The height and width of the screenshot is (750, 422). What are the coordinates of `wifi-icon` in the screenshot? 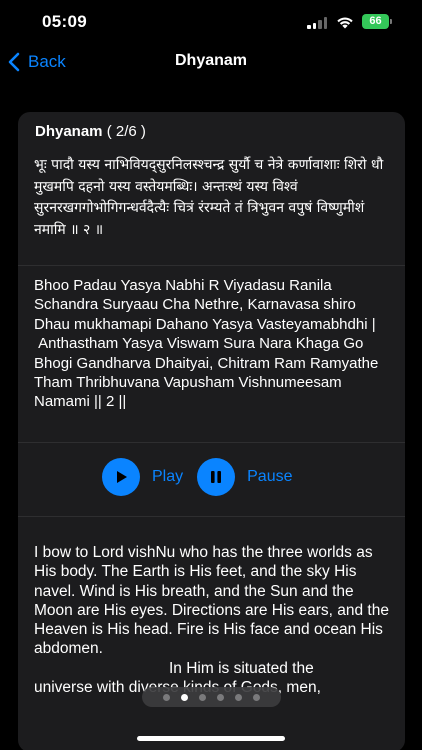 It's located at (345, 24).